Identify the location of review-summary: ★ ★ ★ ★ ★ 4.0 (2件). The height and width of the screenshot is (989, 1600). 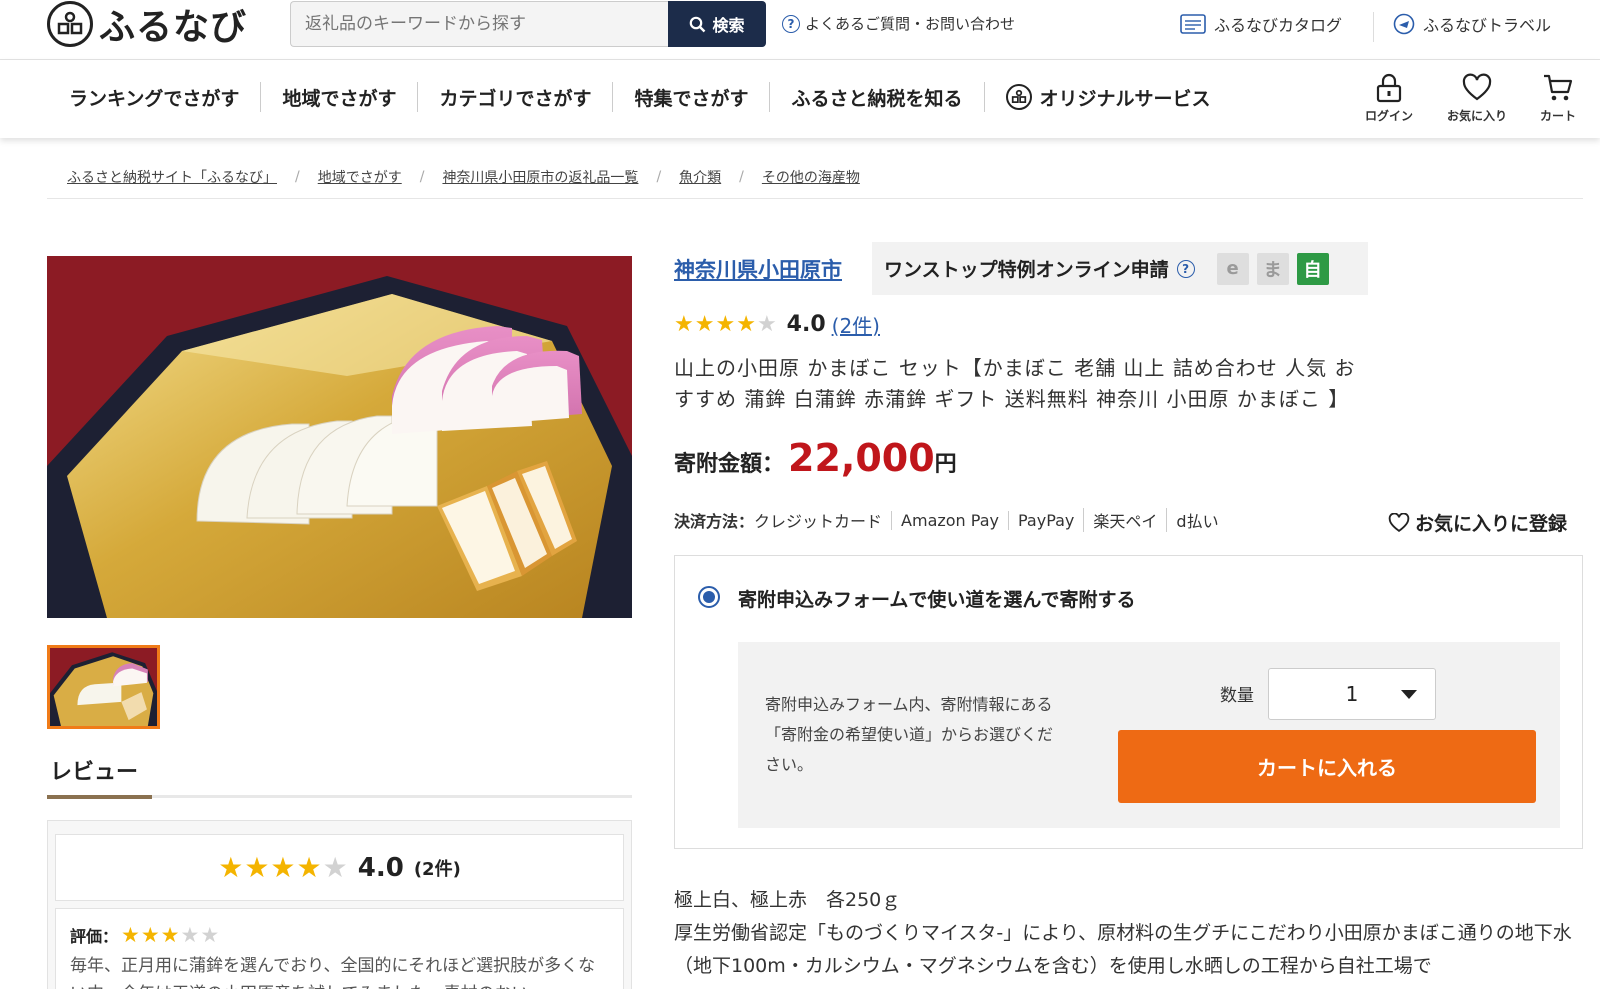
(339, 867).